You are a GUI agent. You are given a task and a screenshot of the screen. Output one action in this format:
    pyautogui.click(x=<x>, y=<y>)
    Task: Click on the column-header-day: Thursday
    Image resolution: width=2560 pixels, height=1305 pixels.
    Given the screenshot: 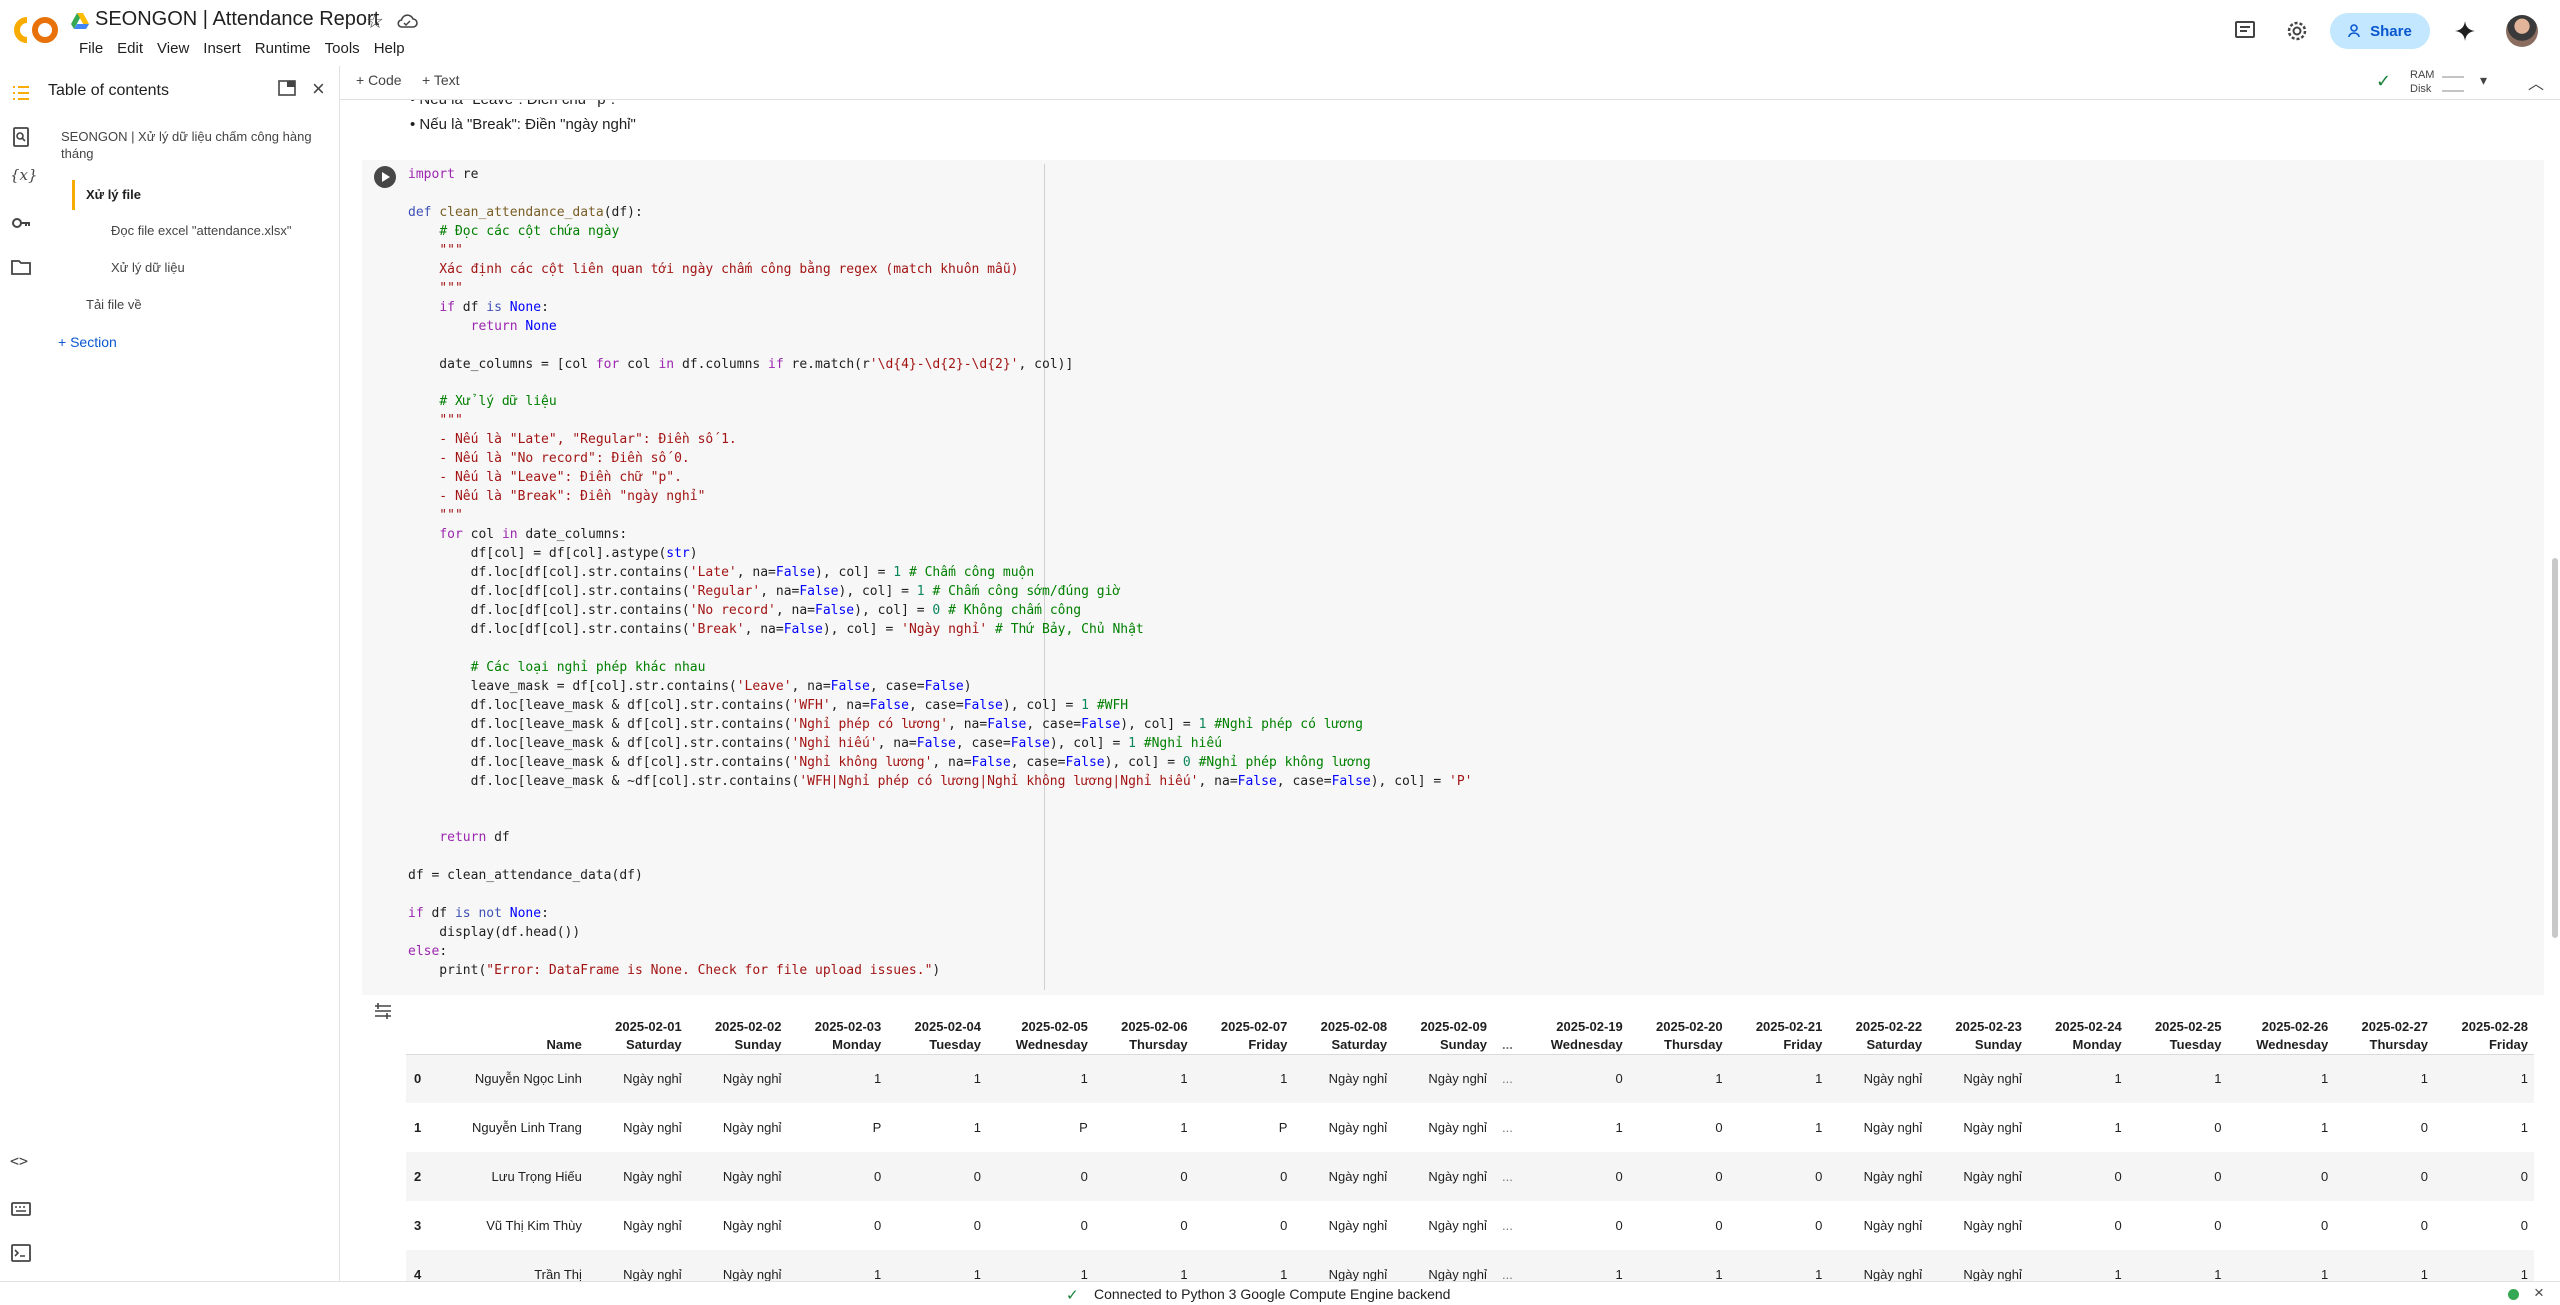 What is the action you would take?
    pyautogui.click(x=1158, y=1044)
    